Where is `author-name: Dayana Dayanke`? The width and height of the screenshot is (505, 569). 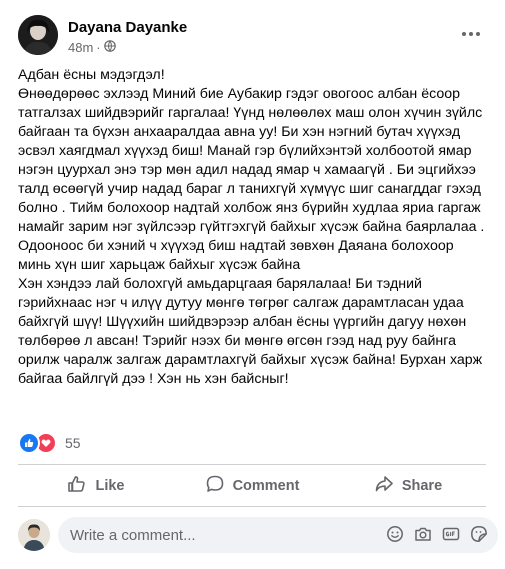 author-name: Dayana Dayanke is located at coordinates (127, 27).